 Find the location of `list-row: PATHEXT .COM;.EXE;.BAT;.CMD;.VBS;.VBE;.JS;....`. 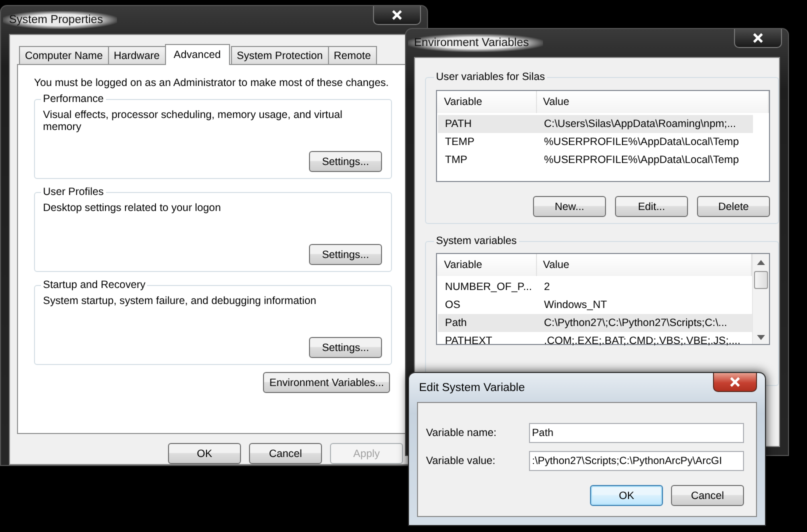

list-row: PATHEXT .COM;.EXE;.BAT;.CMD;.VBS;.VBE;.JS;.... is located at coordinates (595, 341).